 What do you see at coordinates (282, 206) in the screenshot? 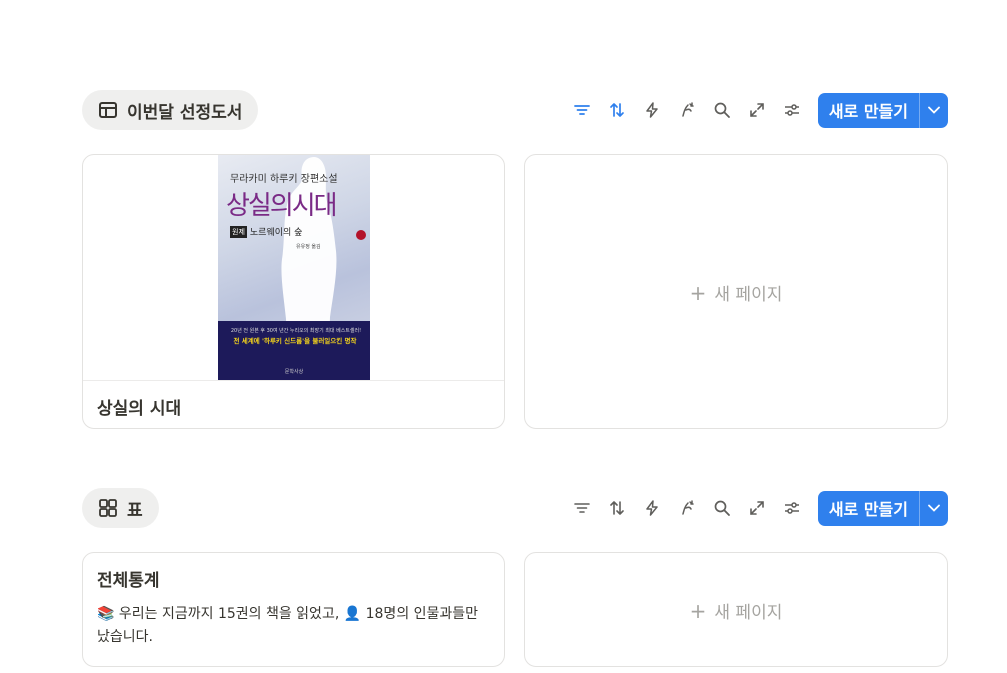
I see `cover-big-title: 상실의시대` at bounding box center [282, 206].